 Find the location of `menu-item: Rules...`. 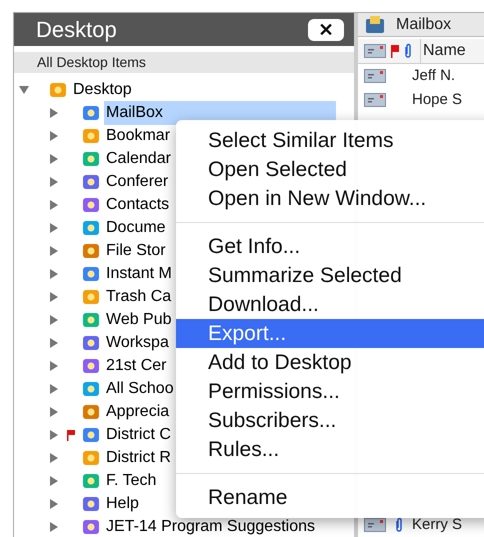

menu-item: Rules... is located at coordinates (330, 449).